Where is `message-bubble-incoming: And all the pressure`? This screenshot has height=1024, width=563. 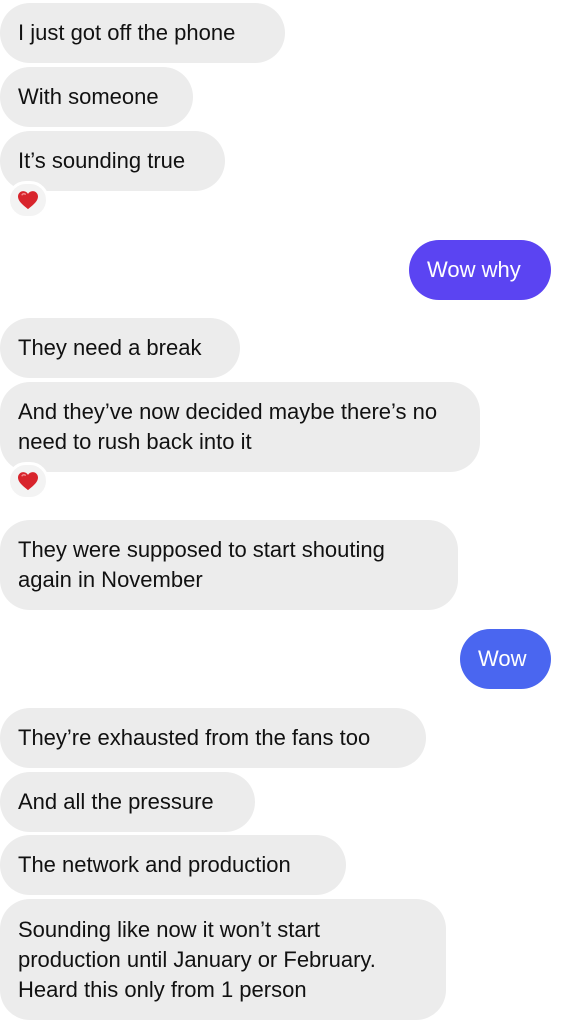
message-bubble-incoming: And all the pressure is located at coordinates (127, 802).